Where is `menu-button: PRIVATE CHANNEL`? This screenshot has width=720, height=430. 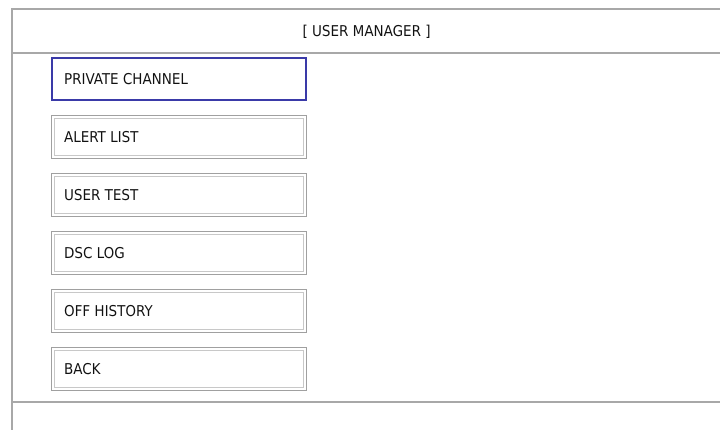 menu-button: PRIVATE CHANNEL is located at coordinates (179, 79).